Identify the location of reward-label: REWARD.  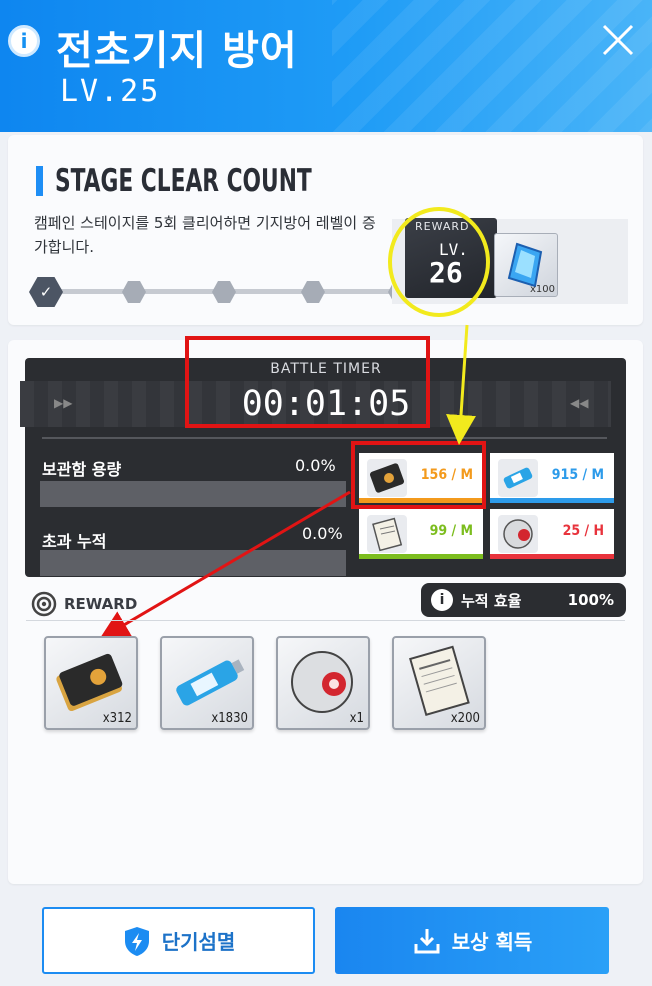
(101, 604).